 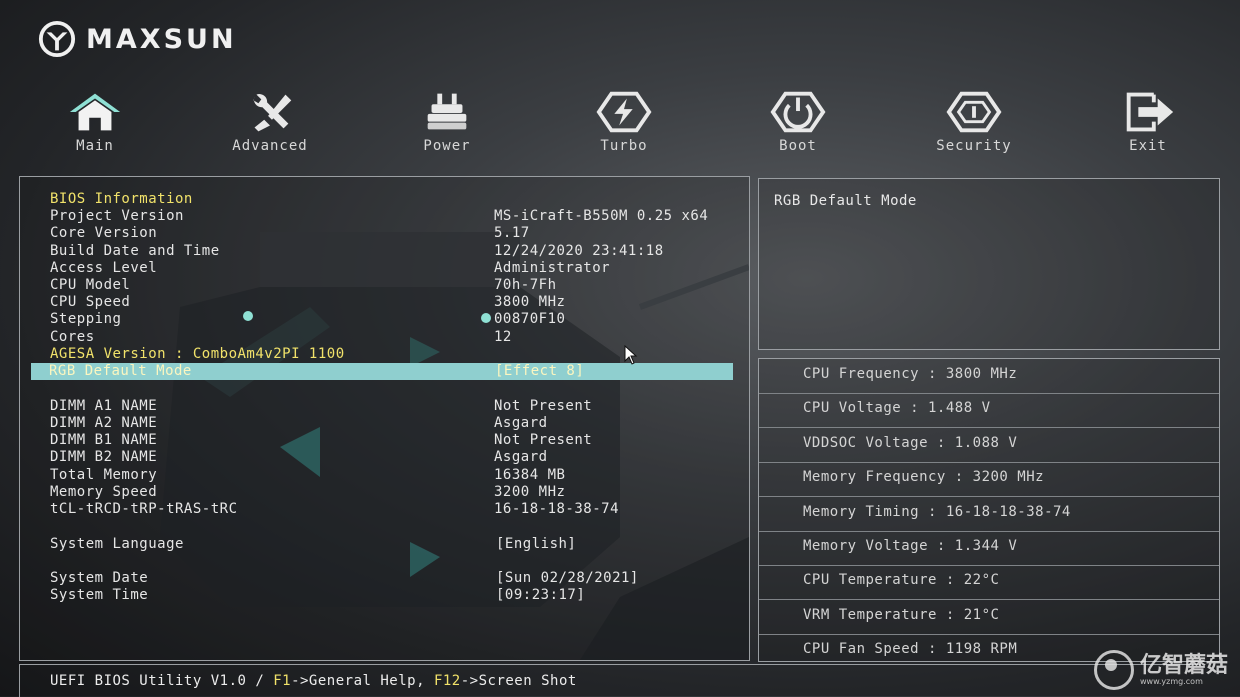 What do you see at coordinates (937, 511) in the screenshot?
I see `status-text: Memory Timing : 16-18-18-38-74` at bounding box center [937, 511].